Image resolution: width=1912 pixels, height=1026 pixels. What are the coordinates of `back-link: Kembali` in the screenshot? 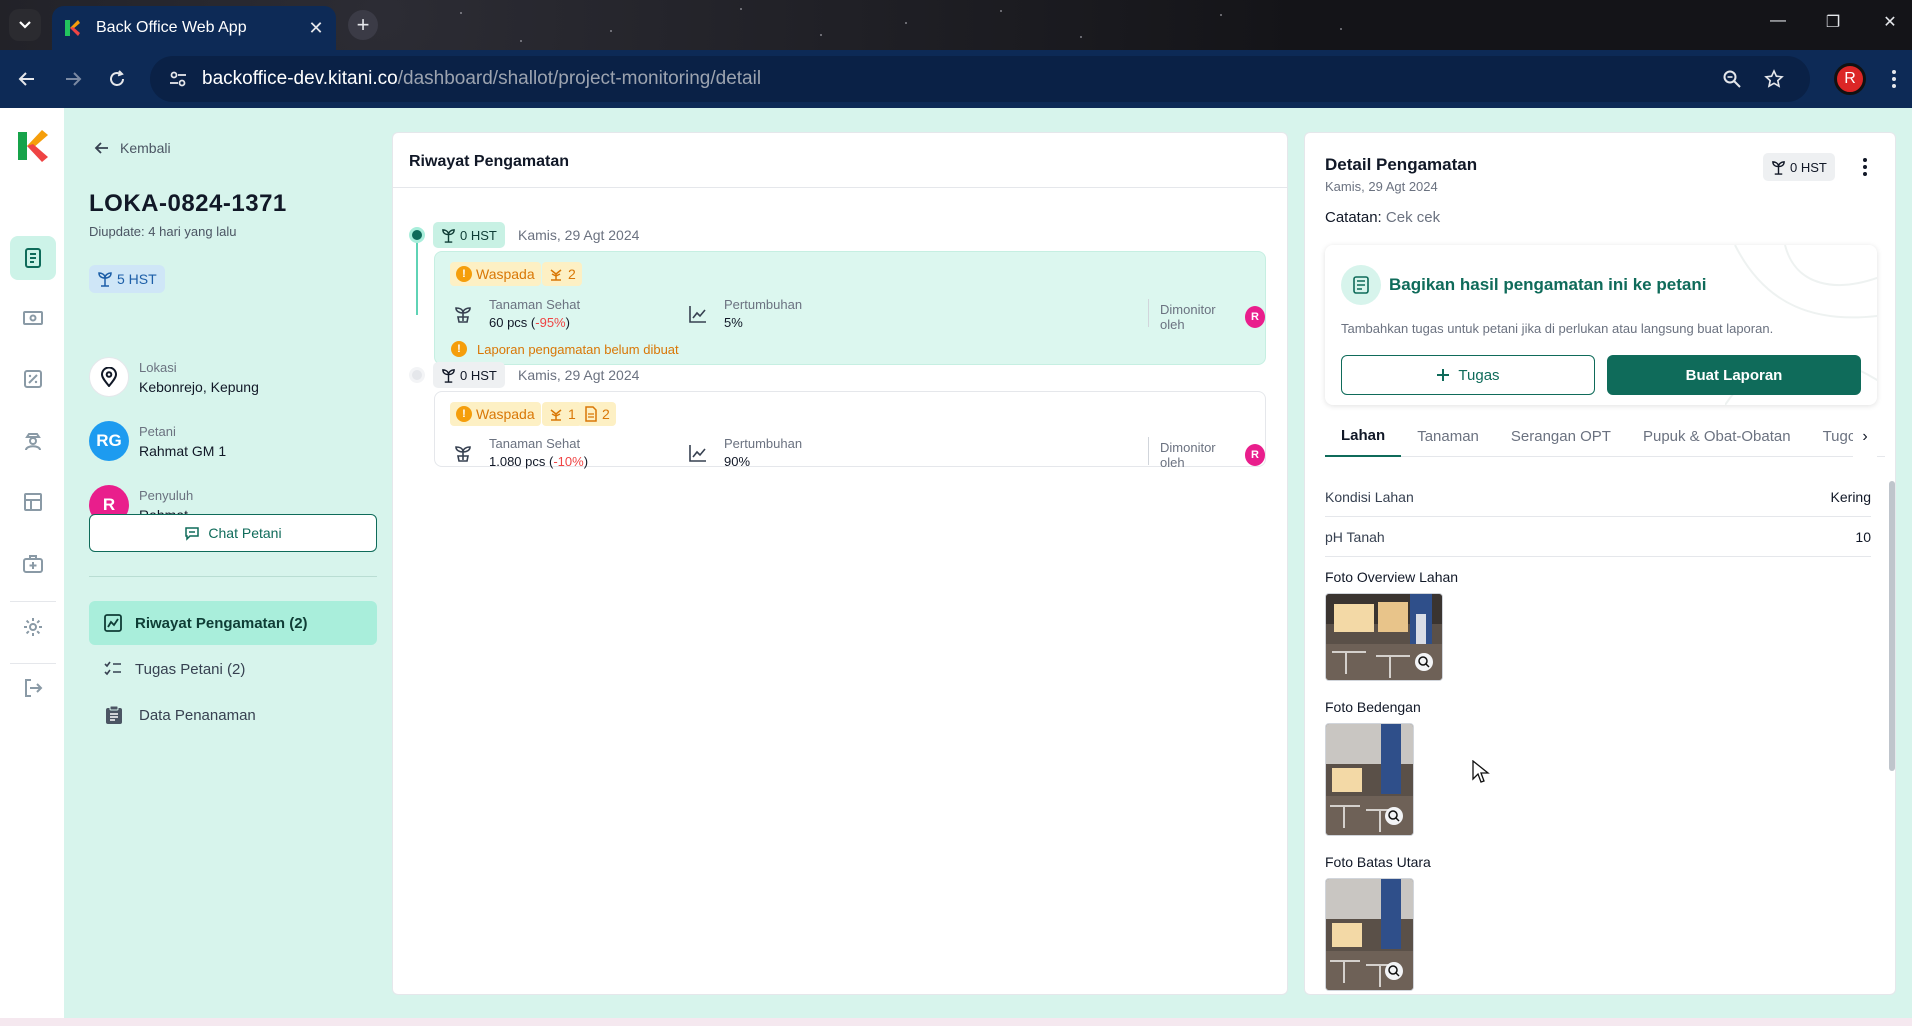 It's located at (132, 148).